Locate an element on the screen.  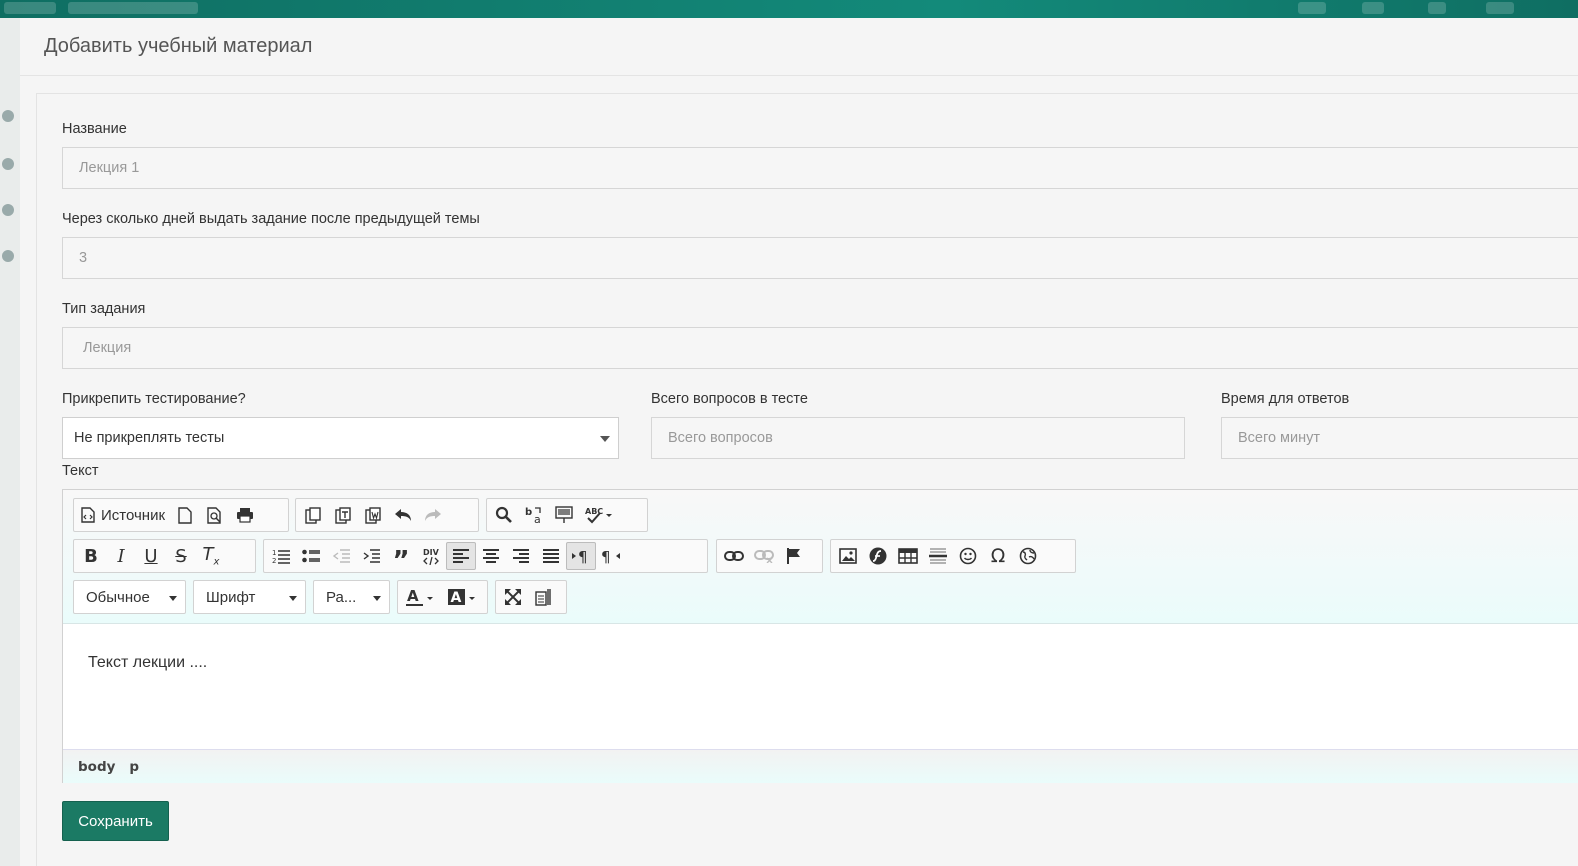
bulleted-list-button is located at coordinates (311, 556).